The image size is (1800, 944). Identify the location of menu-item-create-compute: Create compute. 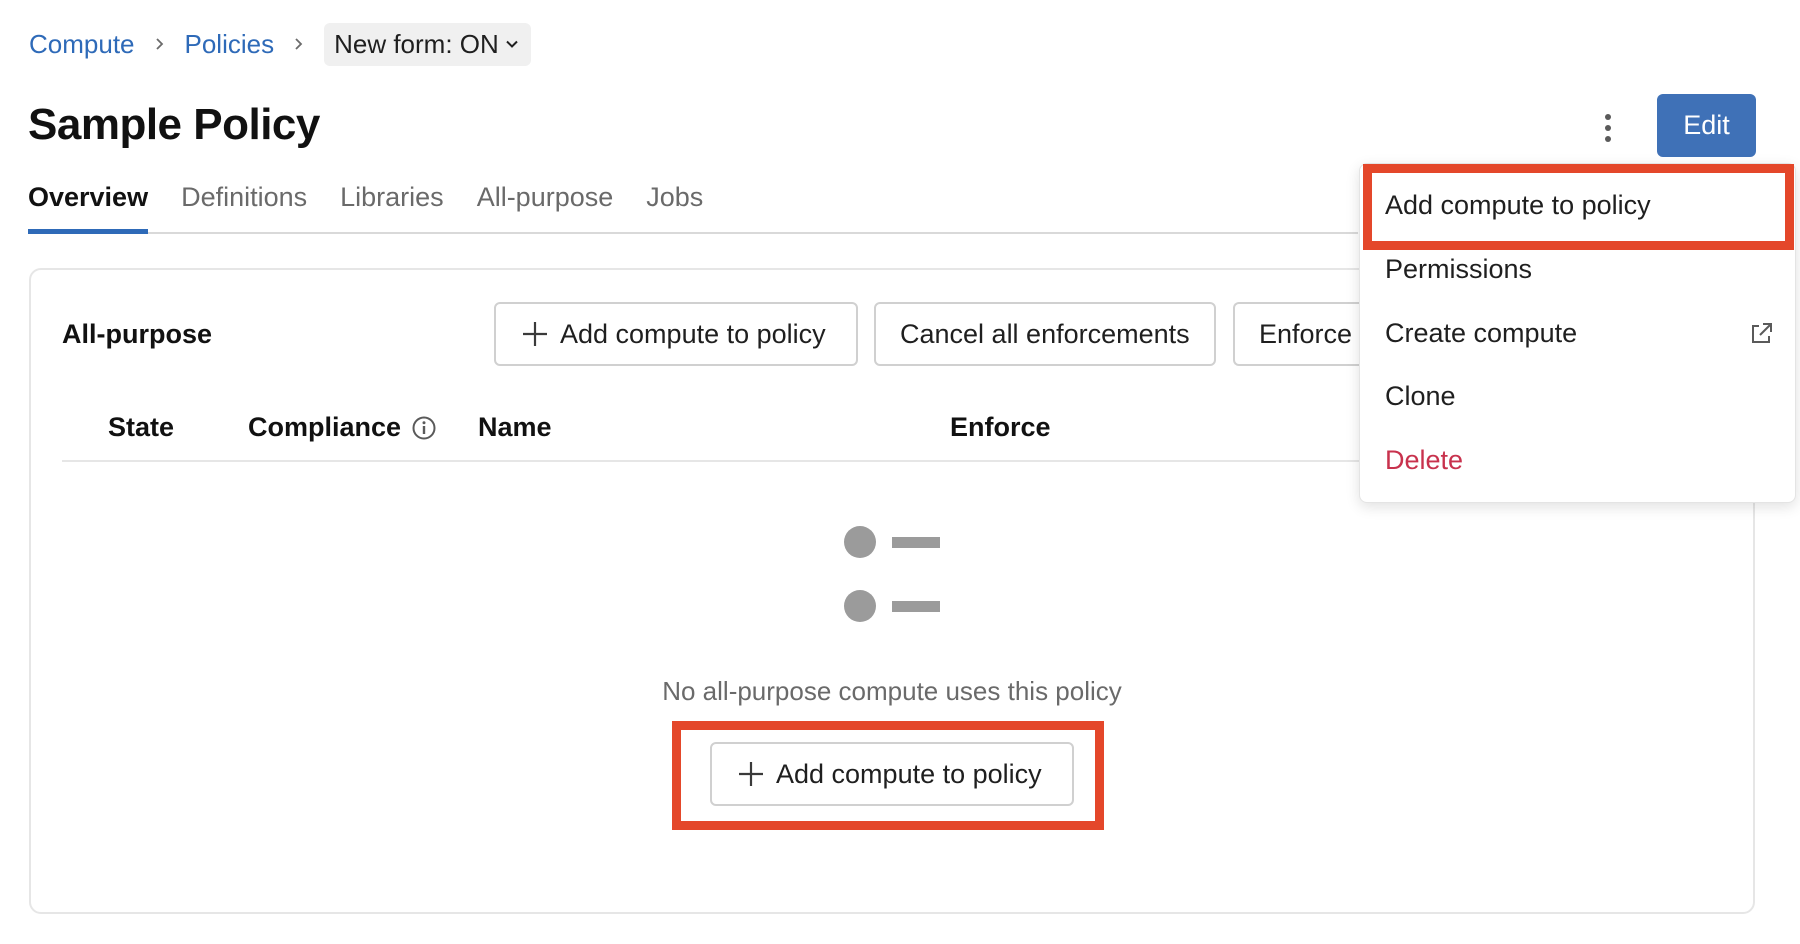
(1481, 333).